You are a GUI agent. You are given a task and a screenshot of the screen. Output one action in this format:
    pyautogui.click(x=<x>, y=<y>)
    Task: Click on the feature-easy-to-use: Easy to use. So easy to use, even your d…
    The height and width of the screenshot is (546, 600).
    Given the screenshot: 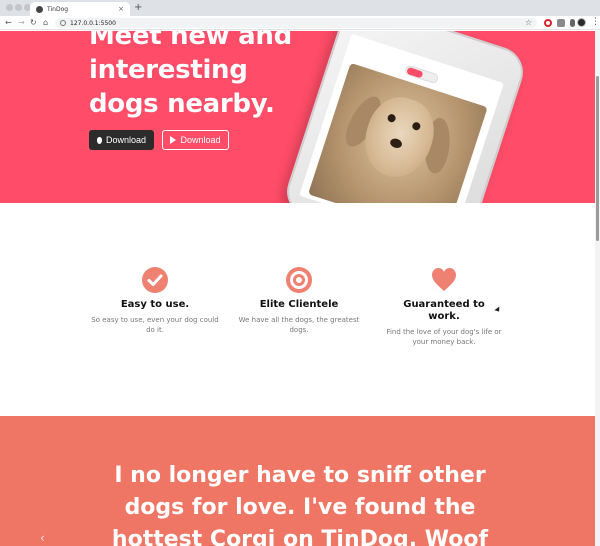 What is the action you would take?
    pyautogui.click(x=155, y=301)
    